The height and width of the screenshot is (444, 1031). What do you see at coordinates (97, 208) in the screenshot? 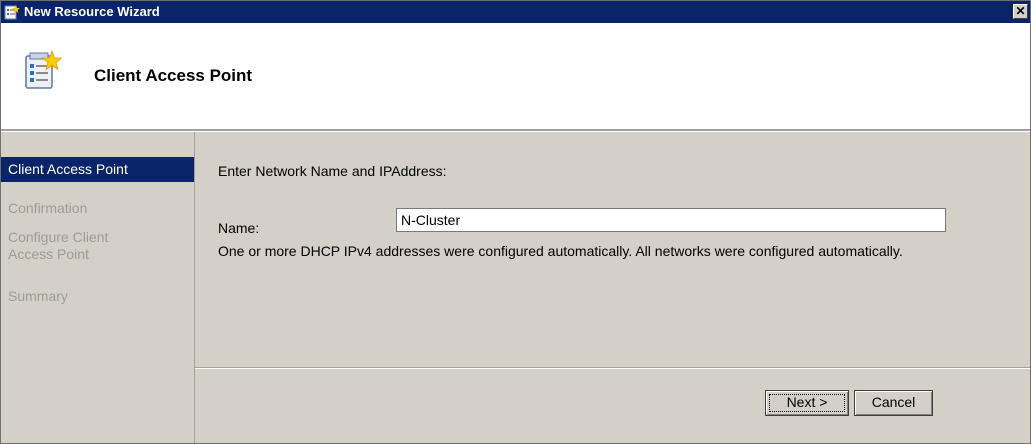
I see `nav-step-confirmation: Confirmation` at bounding box center [97, 208].